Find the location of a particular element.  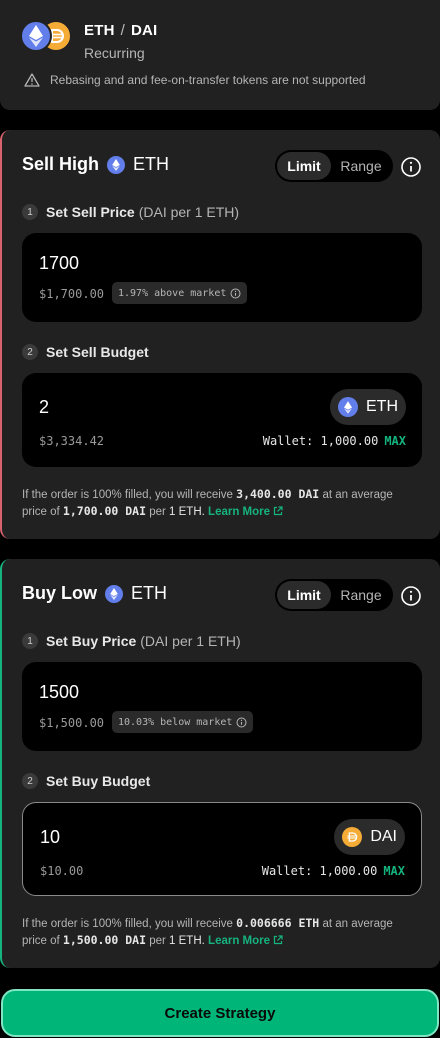

token-pair-icons is located at coordinates (47, 36).